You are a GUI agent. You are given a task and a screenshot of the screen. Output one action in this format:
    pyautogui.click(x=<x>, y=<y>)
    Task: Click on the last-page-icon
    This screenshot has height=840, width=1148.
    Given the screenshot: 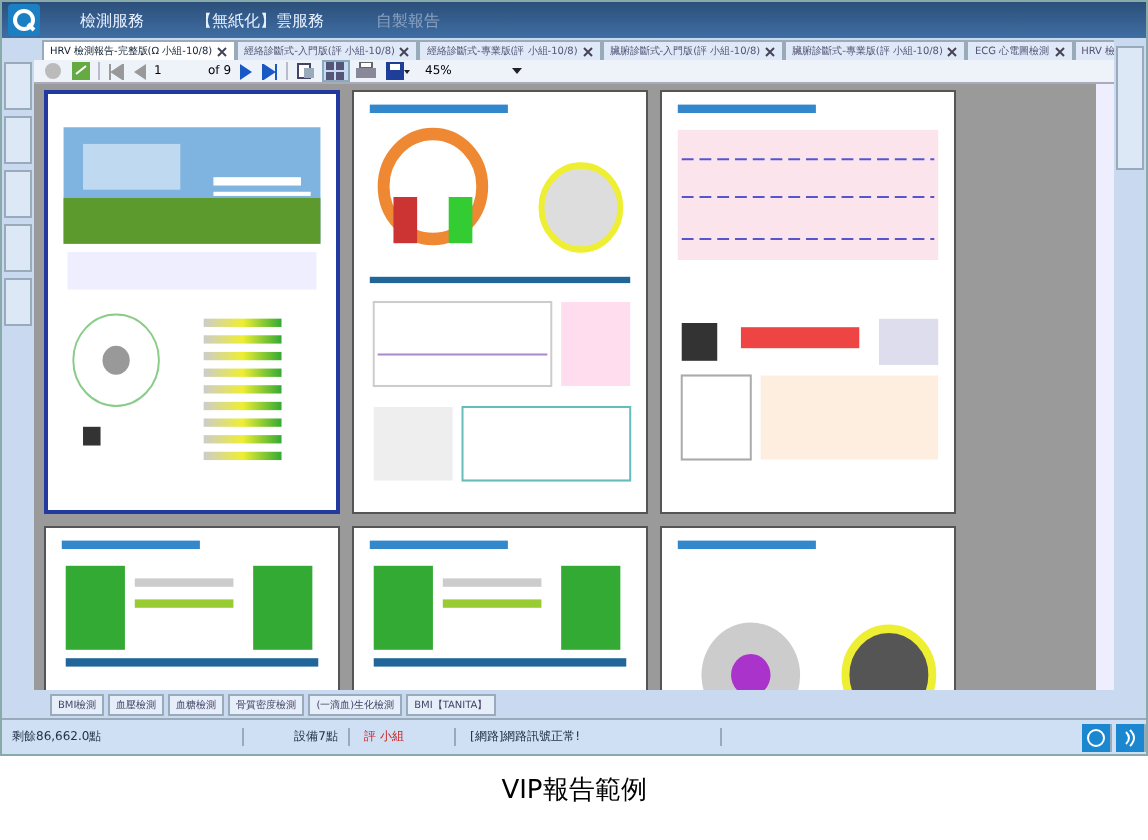 What is the action you would take?
    pyautogui.click(x=269, y=71)
    